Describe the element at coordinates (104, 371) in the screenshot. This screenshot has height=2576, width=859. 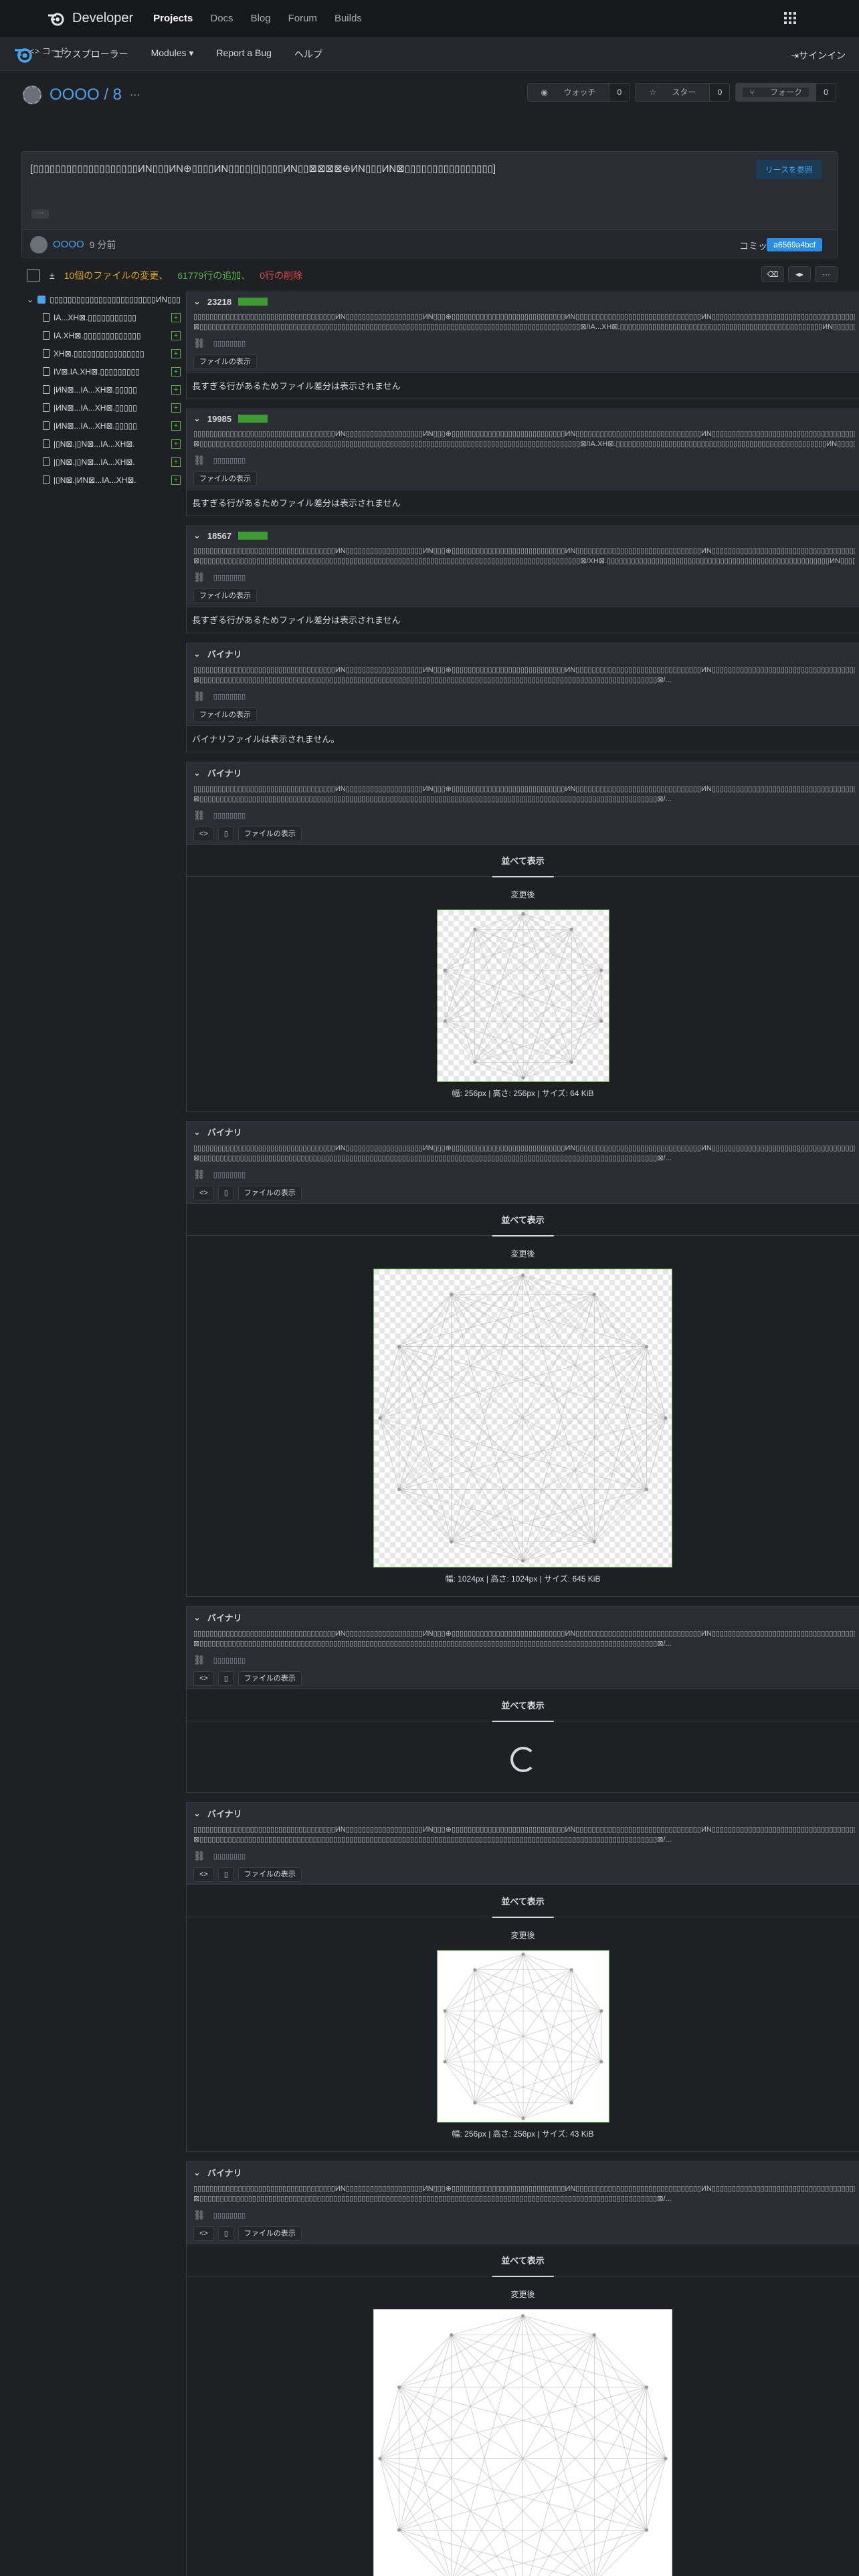
I see `tree-file: IV⊠.IA.XH⊠.▯▯▯▯▯▯▯▯▯ +` at that location.